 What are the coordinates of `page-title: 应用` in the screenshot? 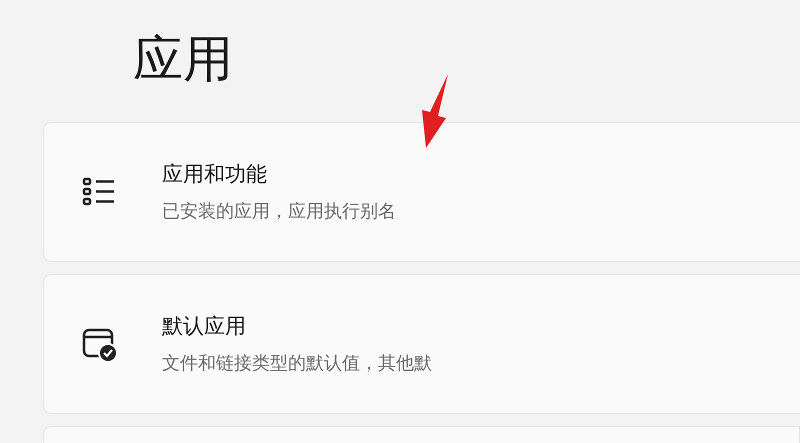 It's located at (183, 59).